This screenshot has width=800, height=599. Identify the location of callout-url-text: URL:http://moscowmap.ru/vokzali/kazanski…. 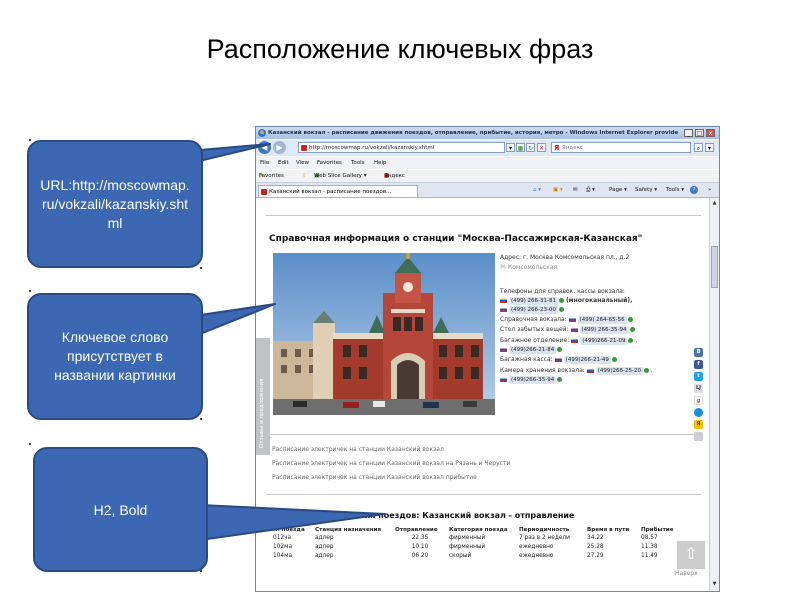
(115, 203).